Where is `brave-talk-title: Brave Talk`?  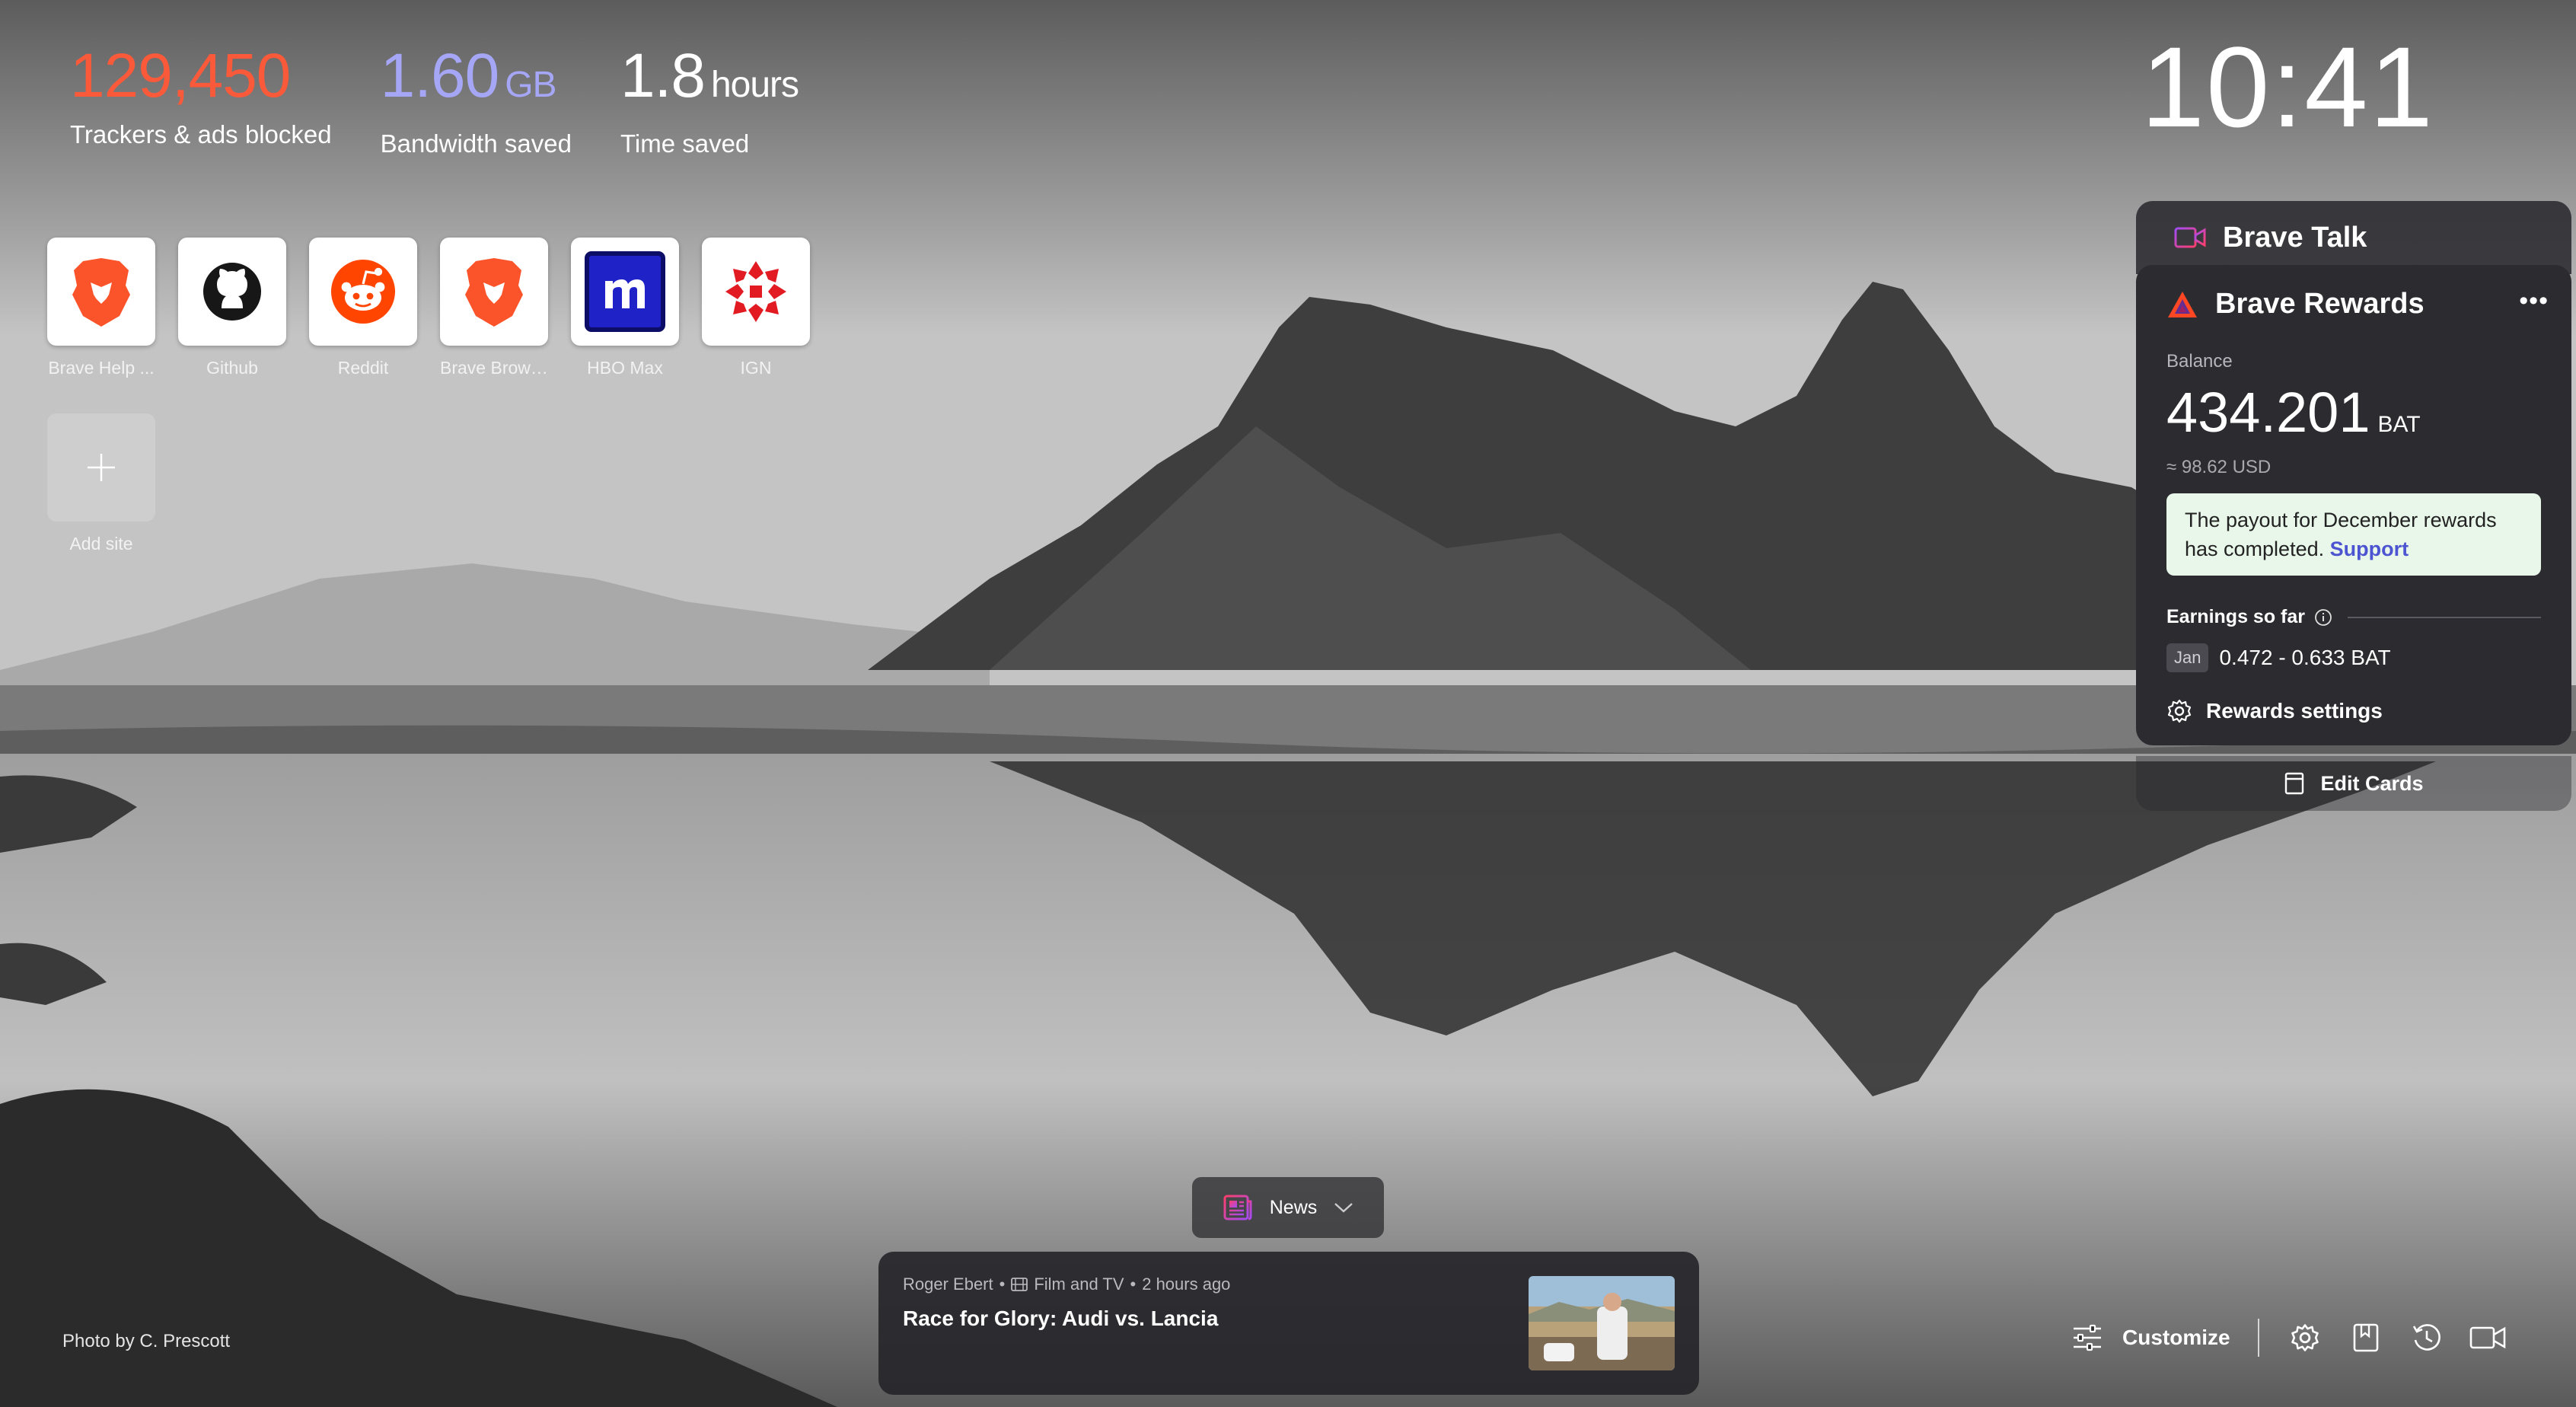
brave-talk-title: Brave Talk is located at coordinates (2295, 237).